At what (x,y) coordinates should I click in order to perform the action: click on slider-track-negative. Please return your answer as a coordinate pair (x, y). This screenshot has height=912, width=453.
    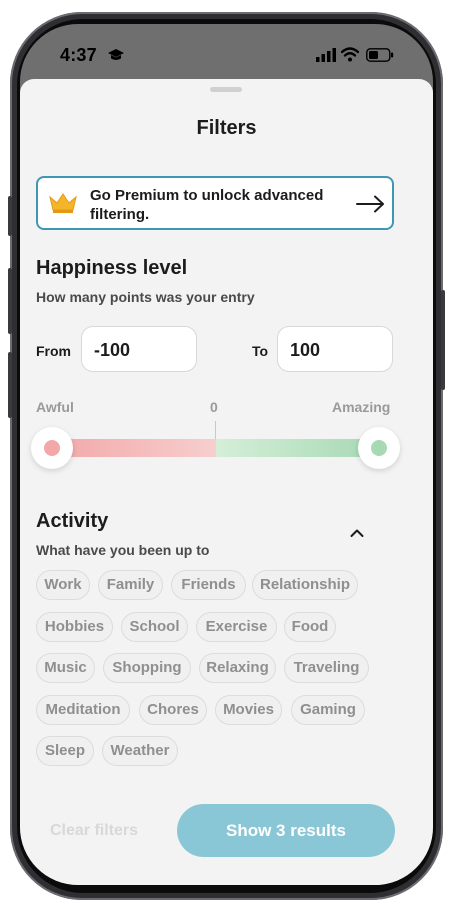
    Looking at the image, I should click on (134, 448).